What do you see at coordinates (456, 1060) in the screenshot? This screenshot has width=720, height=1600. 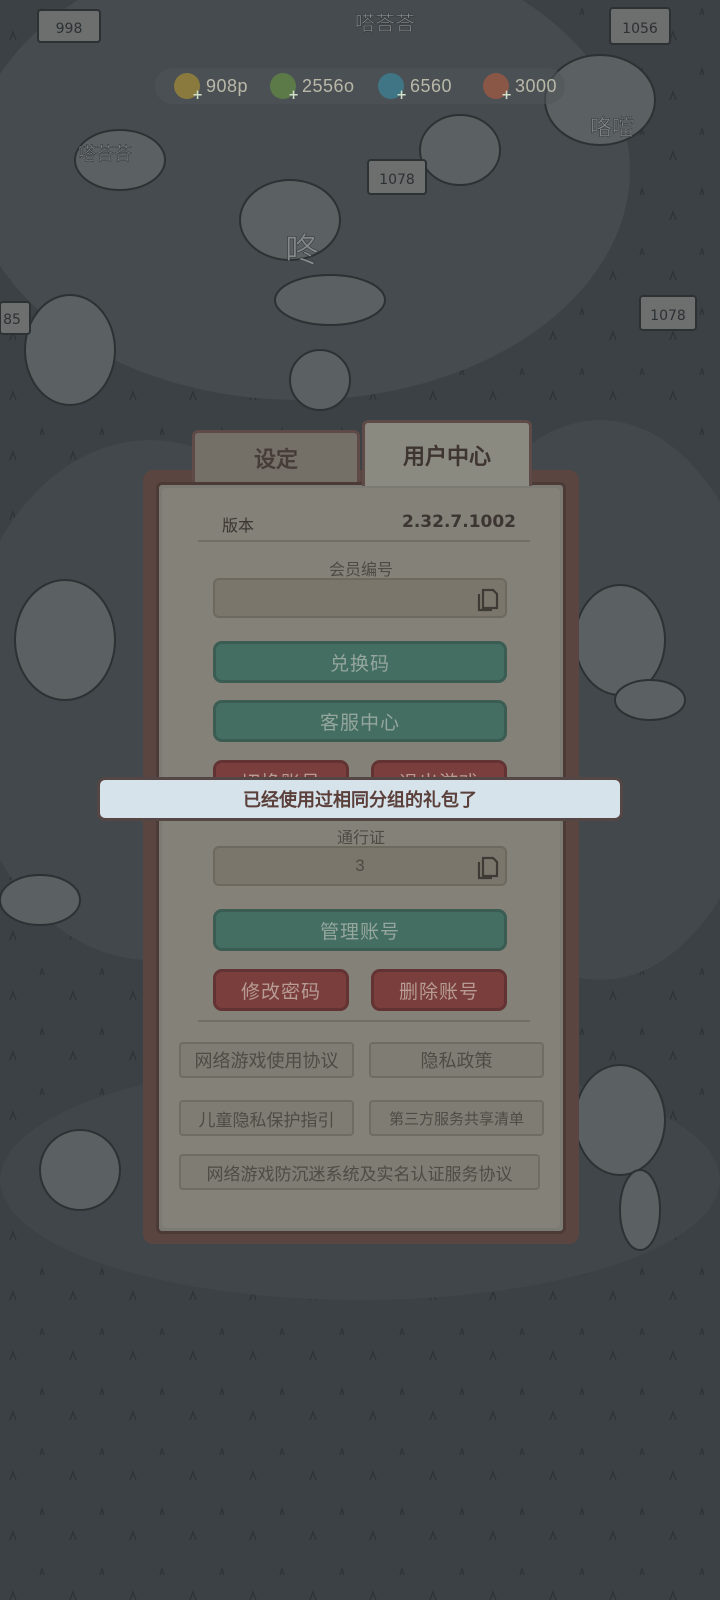 I see `privacy-policy-link: 隐私政策` at bounding box center [456, 1060].